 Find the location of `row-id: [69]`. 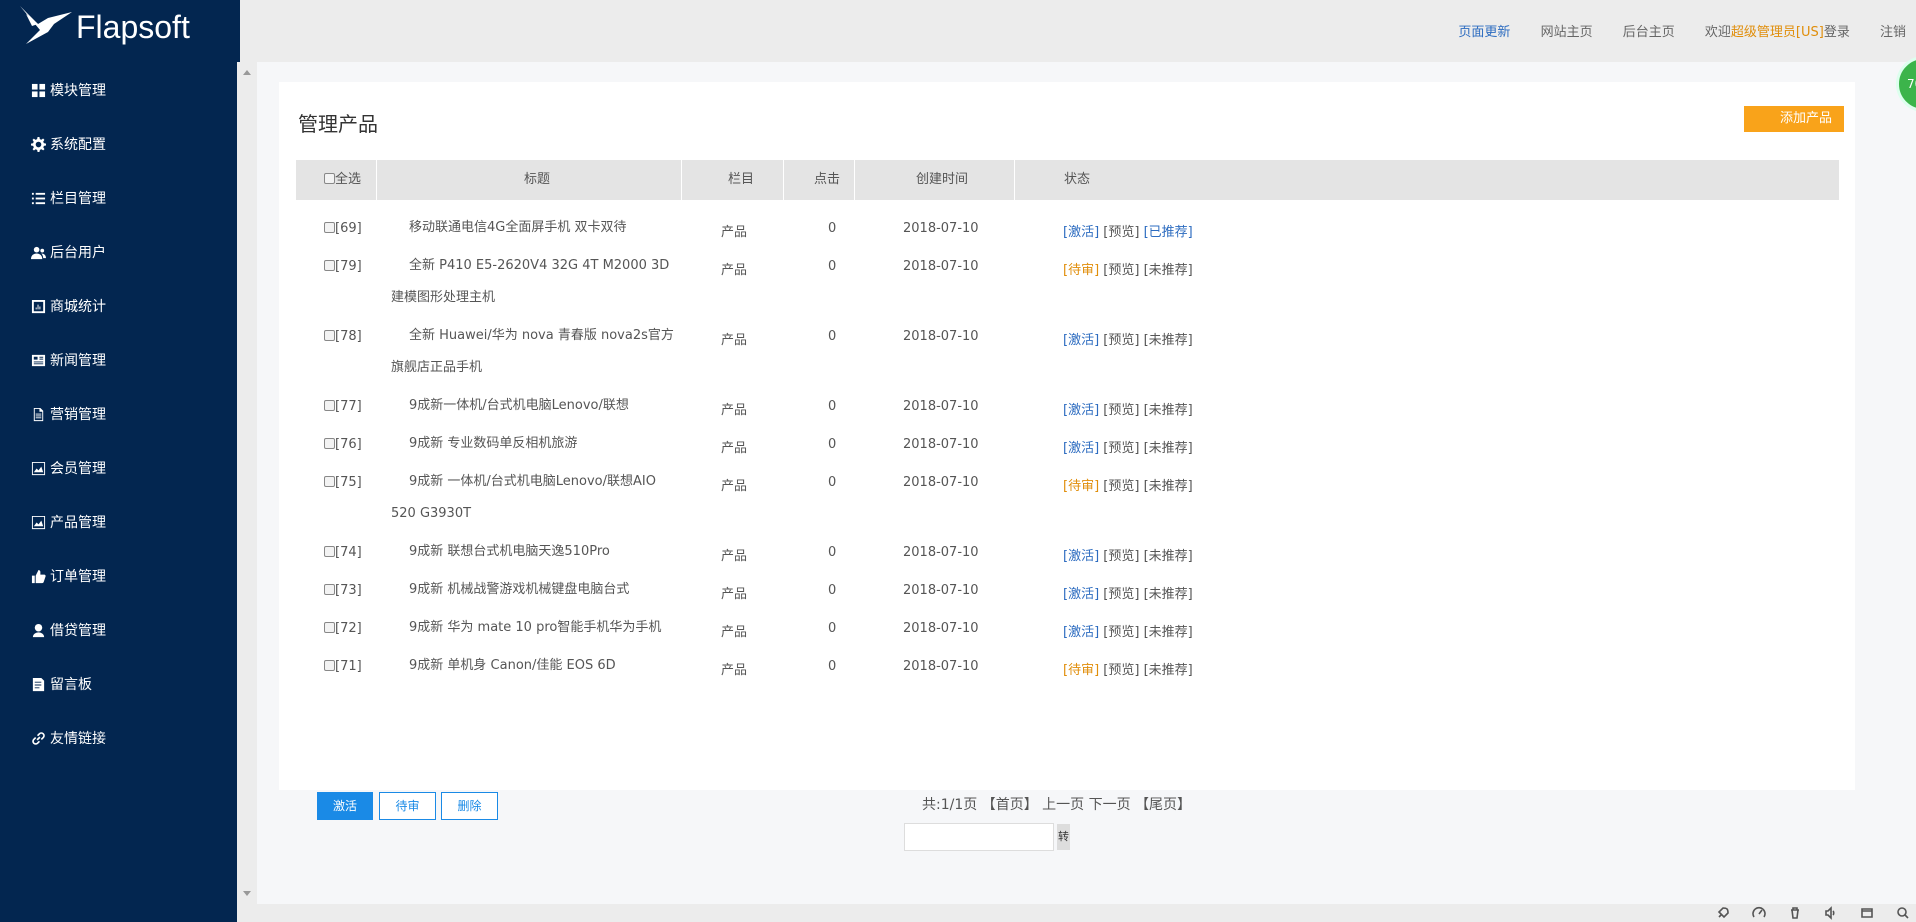

row-id: [69] is located at coordinates (343, 228).